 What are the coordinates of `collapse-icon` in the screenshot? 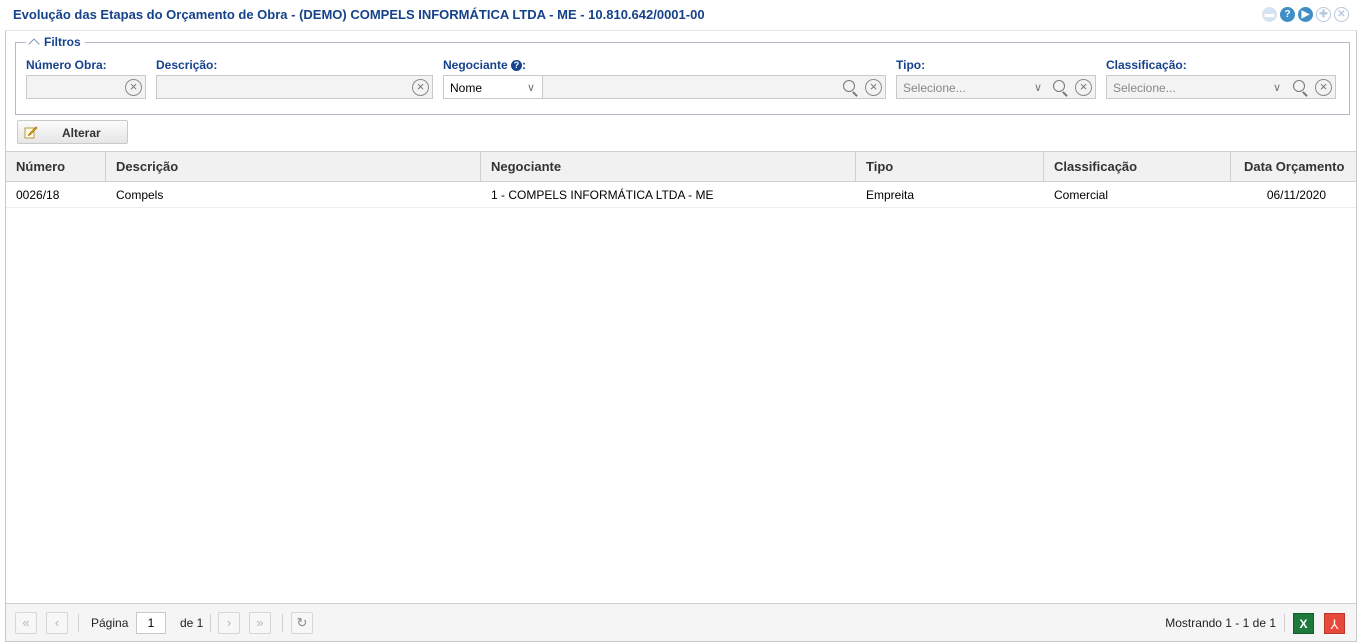 It's located at (34, 44).